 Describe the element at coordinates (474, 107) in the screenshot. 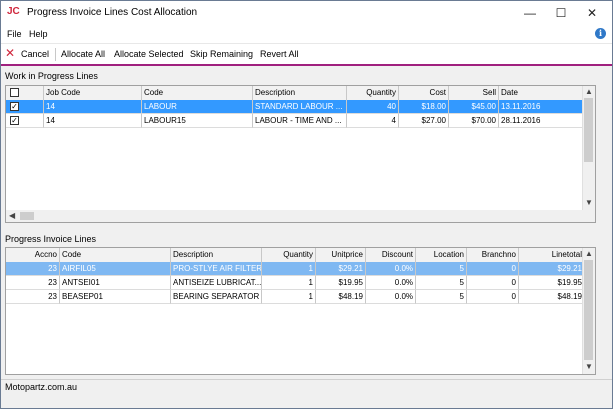

I see `wip-sell: $45.00` at that location.